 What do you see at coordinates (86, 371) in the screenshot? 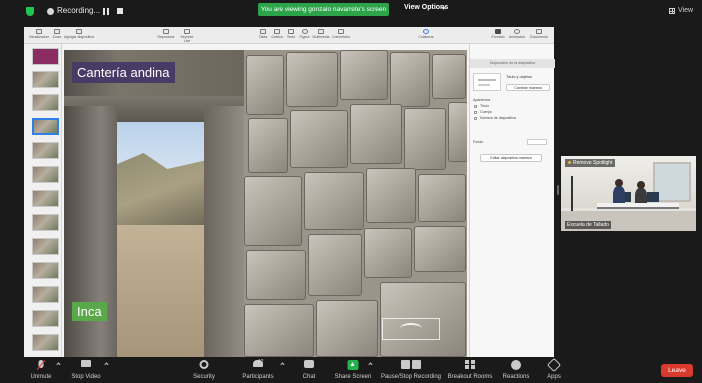
I see `stop-video-button: Stop Video` at bounding box center [86, 371].